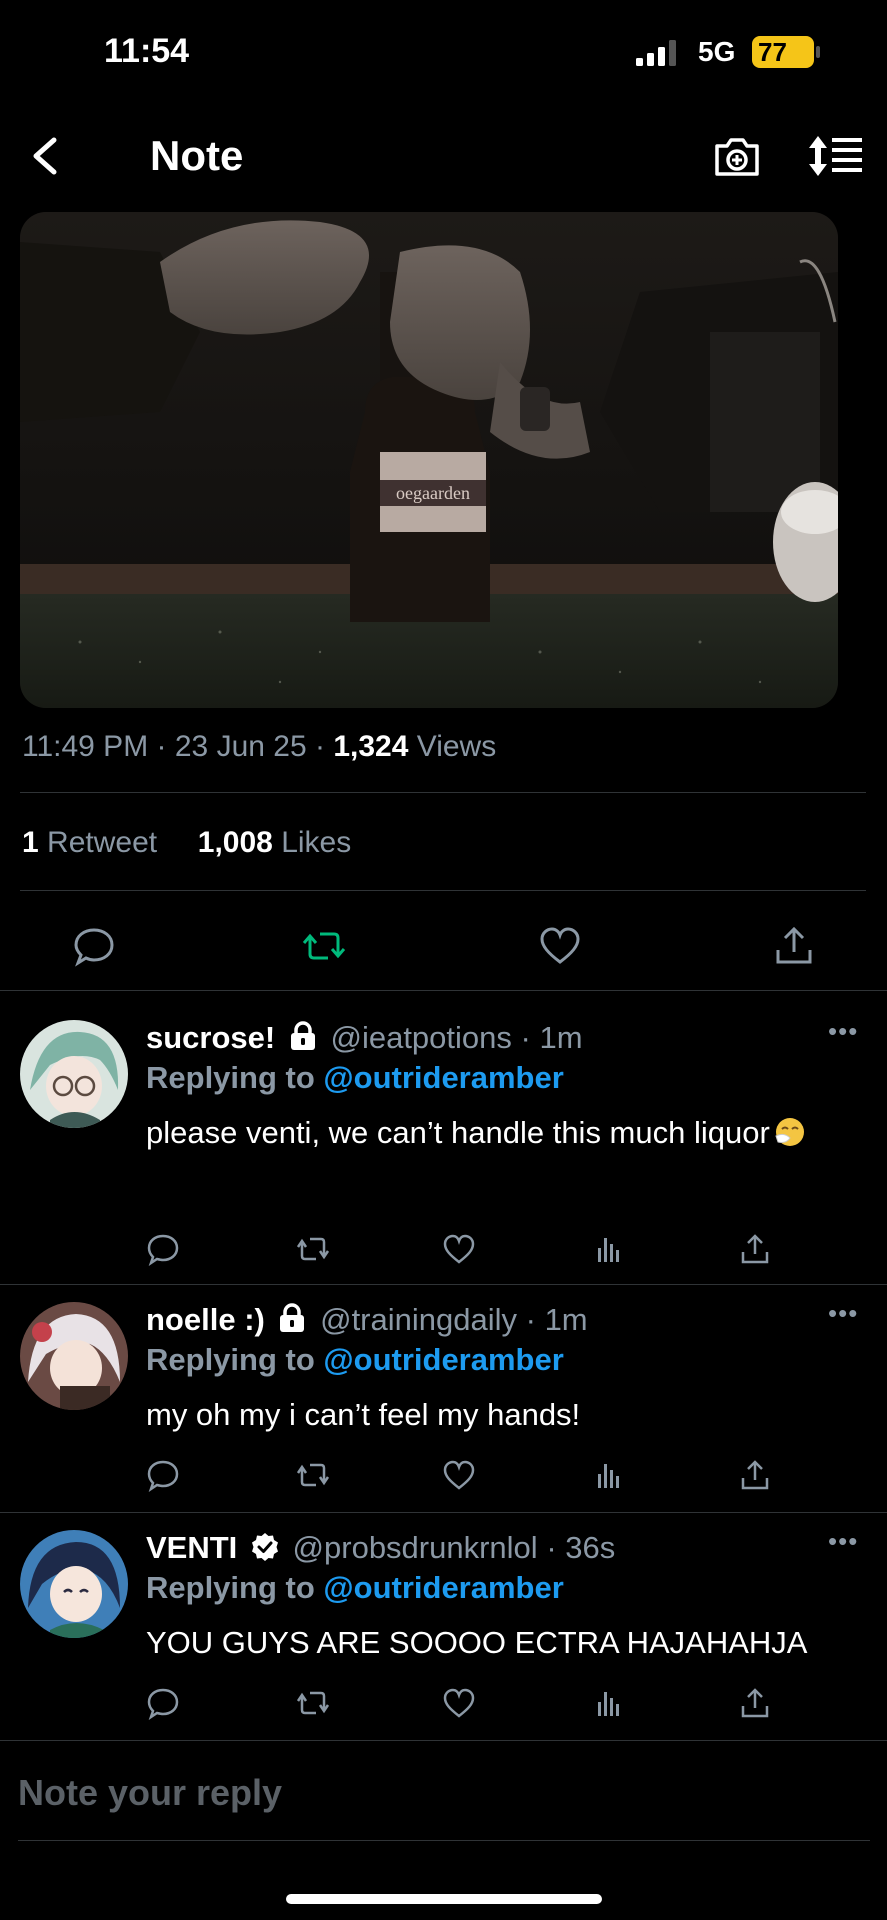 This screenshot has width=887, height=1920. Describe the element at coordinates (818, 52) in the screenshot. I see `battery-tip` at that location.